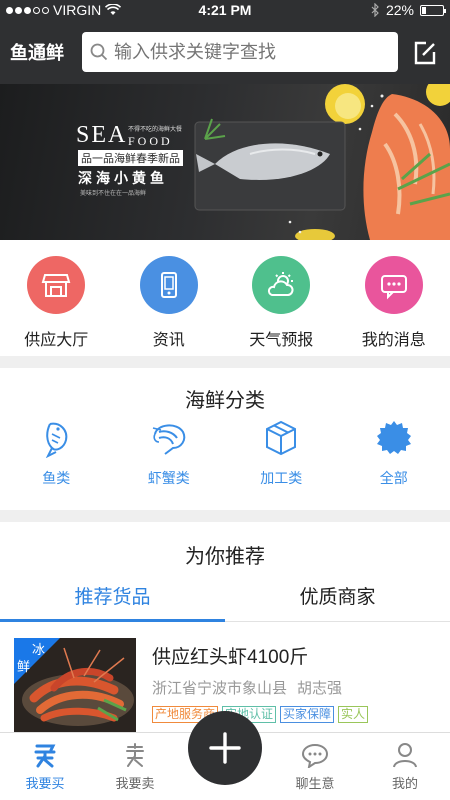  I want to click on status-bar: VIRGIN 4:21 PM 22%, so click(225, 10).